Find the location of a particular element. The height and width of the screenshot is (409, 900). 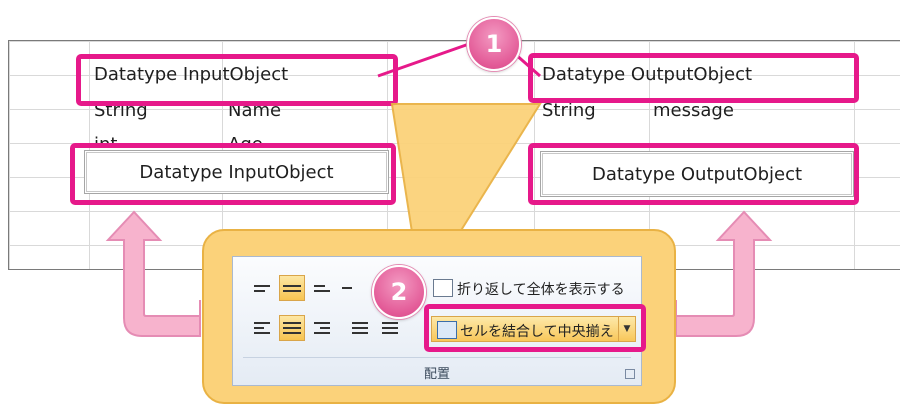

step-2-badge: 2 is located at coordinates (399, 292).